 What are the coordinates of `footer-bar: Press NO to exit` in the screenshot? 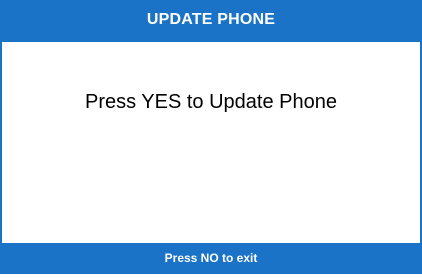 It's located at (211, 257).